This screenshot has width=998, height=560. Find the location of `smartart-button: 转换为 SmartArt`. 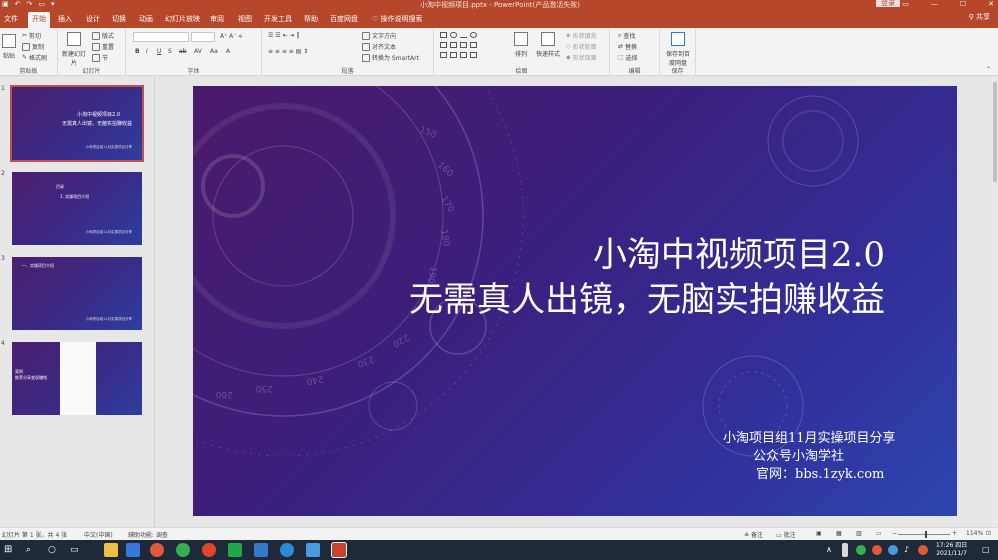

smartart-button: 转换为 SmartArt is located at coordinates (390, 57).